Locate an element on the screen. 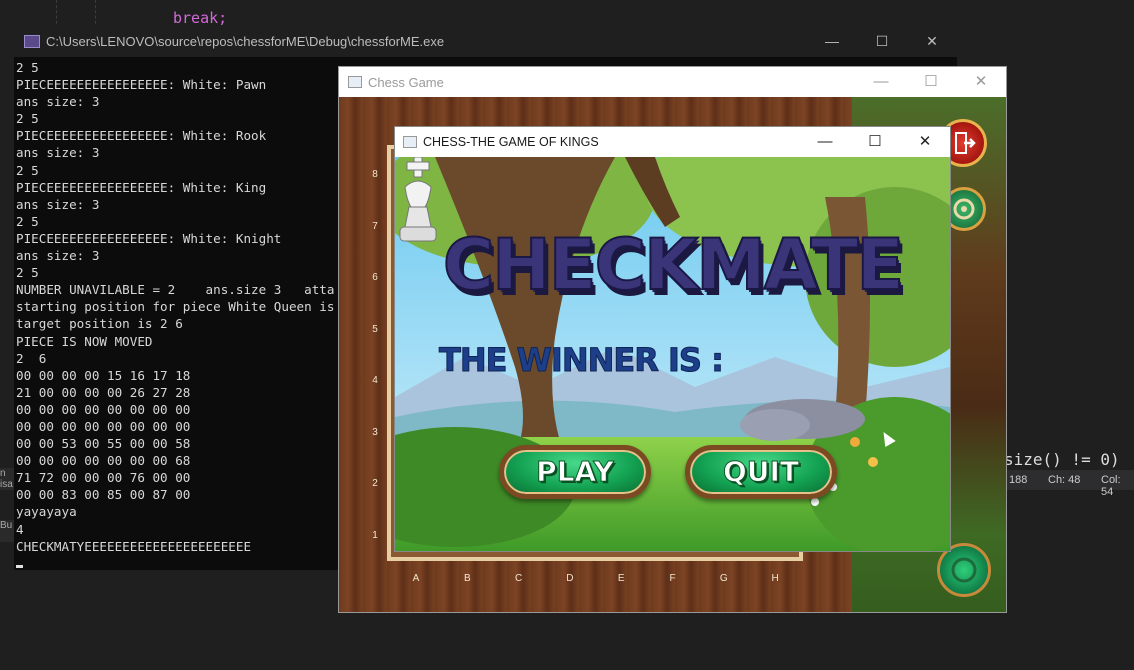  code-snippet-right: size() != 0) is located at coordinates (1062, 459).